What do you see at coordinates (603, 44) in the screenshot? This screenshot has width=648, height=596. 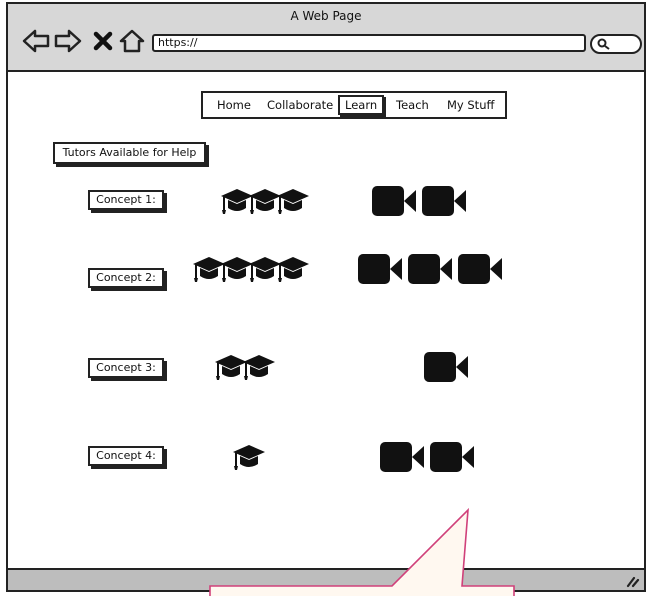 I see `search-icon` at bounding box center [603, 44].